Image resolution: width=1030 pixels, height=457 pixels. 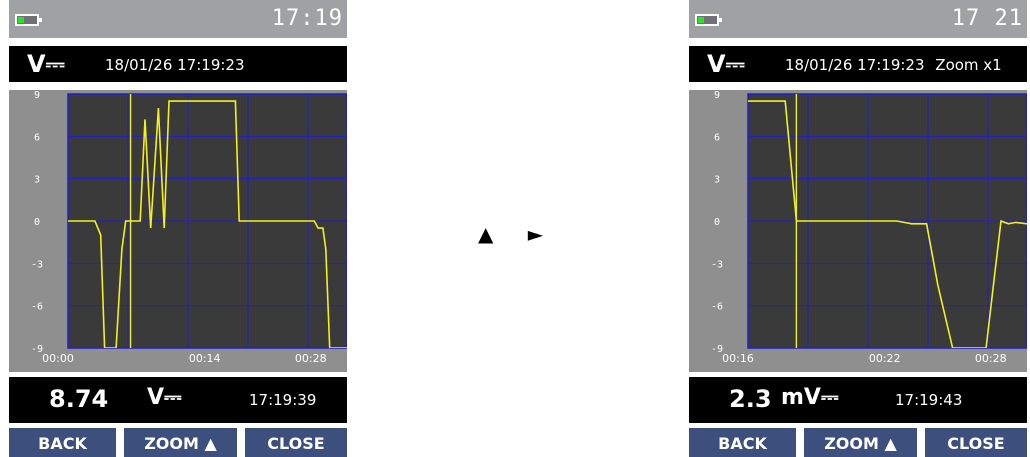 I want to click on status-clock: 17:19, so click(x=307, y=18).